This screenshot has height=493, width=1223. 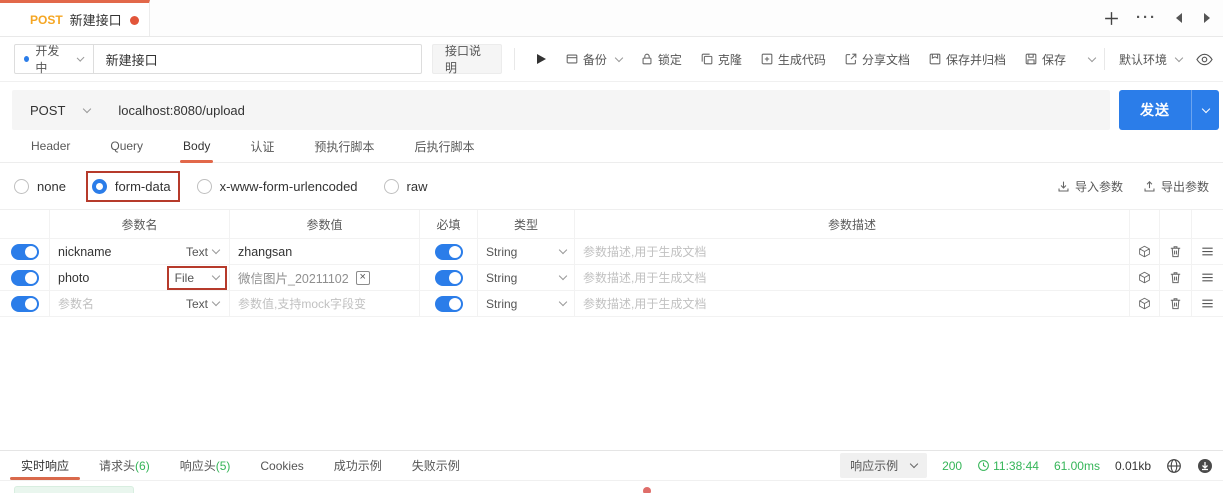 I want to click on mode-form-data: form-data, so click(x=132, y=186).